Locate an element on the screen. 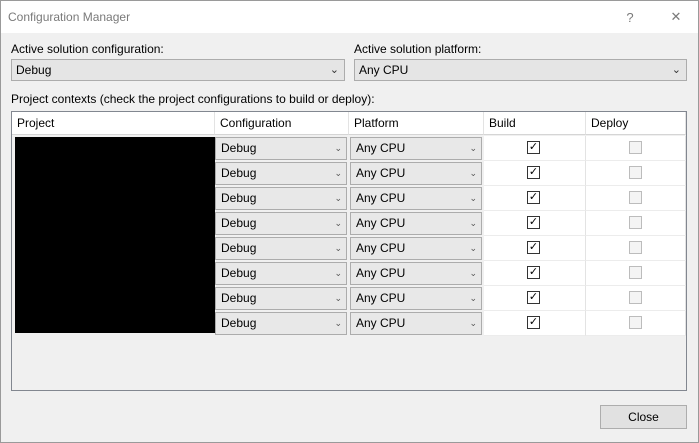 The image size is (699, 443). close-button: Close is located at coordinates (643, 417).